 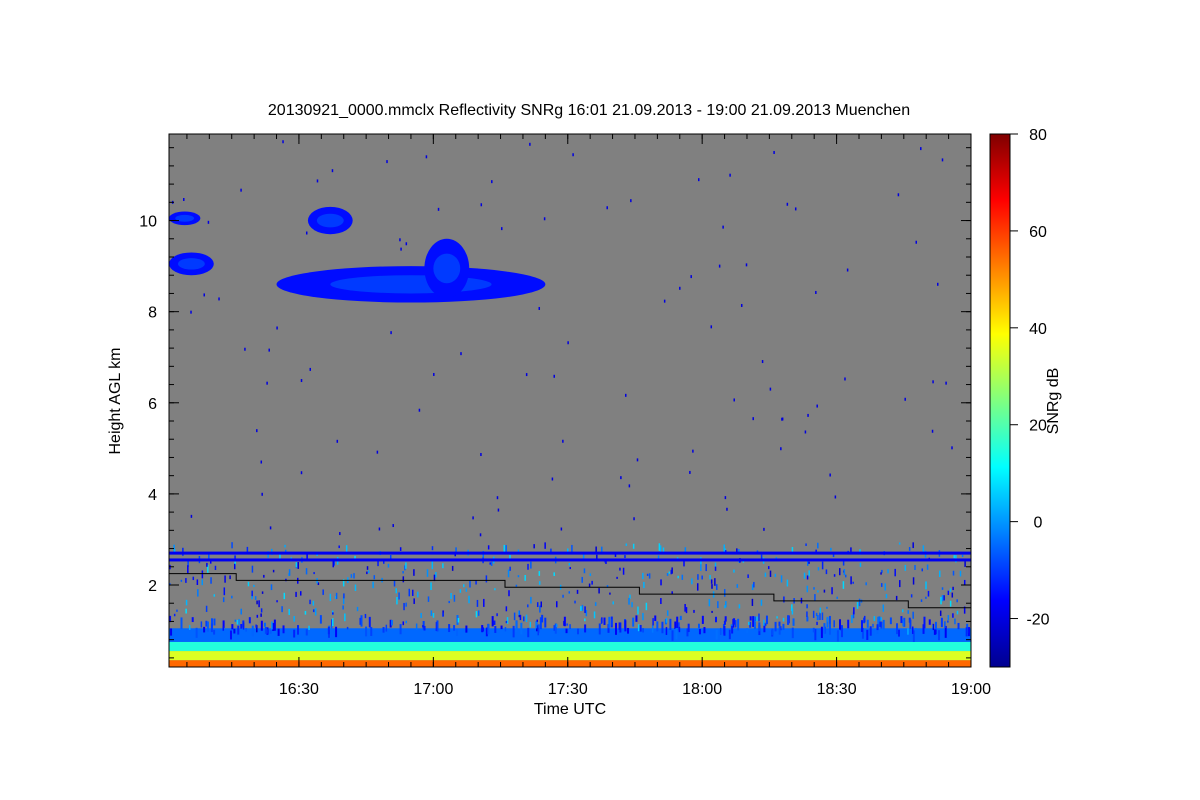 What do you see at coordinates (570, 663) in the screenshot?
I see `boundary-layer-band` at bounding box center [570, 663].